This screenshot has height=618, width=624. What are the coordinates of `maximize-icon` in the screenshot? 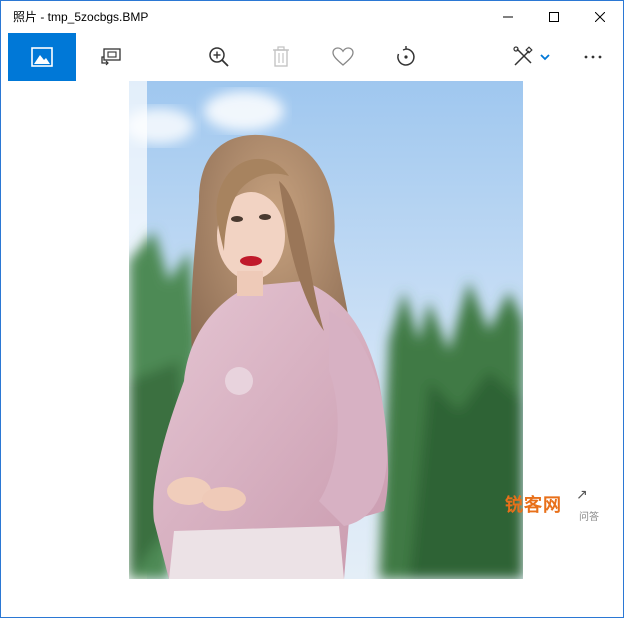 It's located at (554, 17).